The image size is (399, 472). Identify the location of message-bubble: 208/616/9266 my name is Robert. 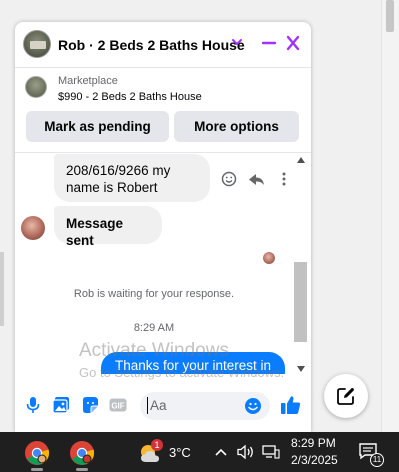
(132, 178).